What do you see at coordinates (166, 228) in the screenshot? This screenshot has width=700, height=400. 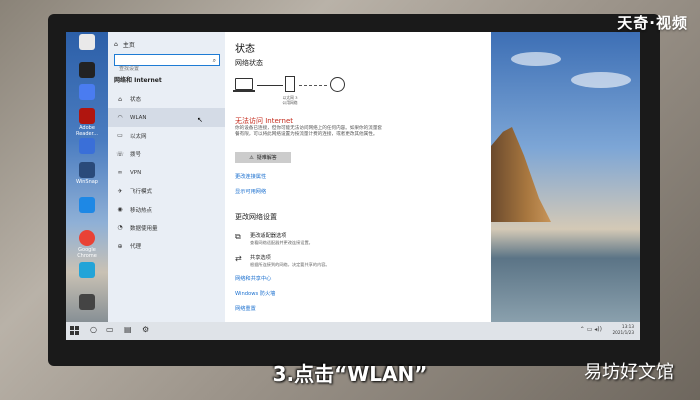 I see `nav-item-data-usage: ◔ 数据使用量` at bounding box center [166, 228].